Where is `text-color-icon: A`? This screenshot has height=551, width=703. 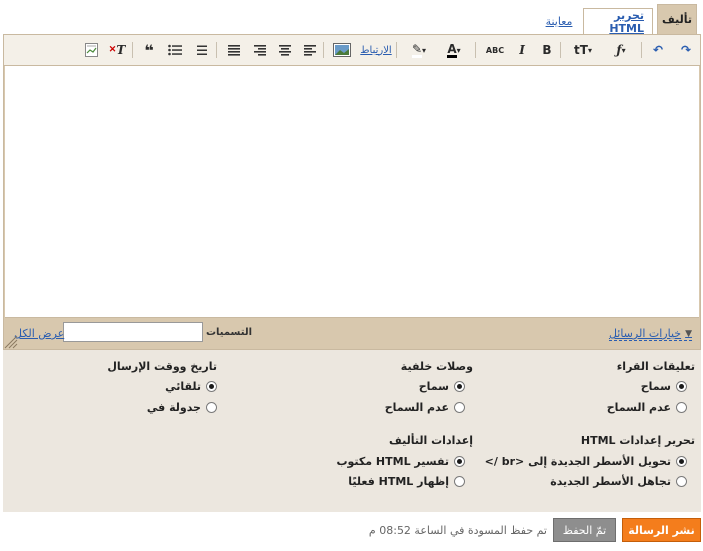
text-color-icon: A is located at coordinates (452, 49).